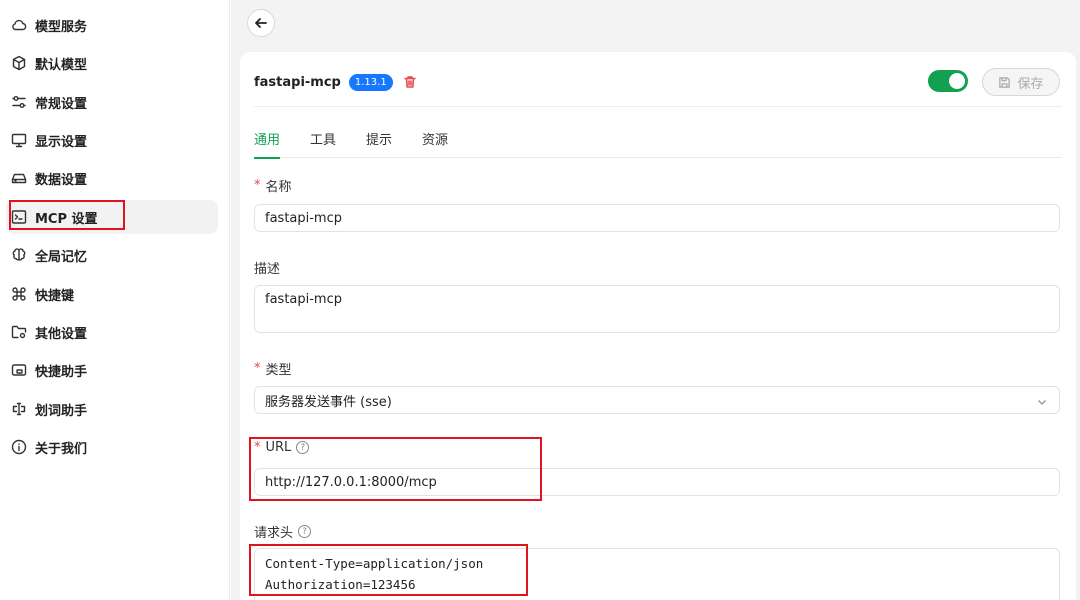 The height and width of the screenshot is (600, 1080). What do you see at coordinates (274, 533) in the screenshot?
I see `headers-label-text: 请求头` at bounding box center [274, 533].